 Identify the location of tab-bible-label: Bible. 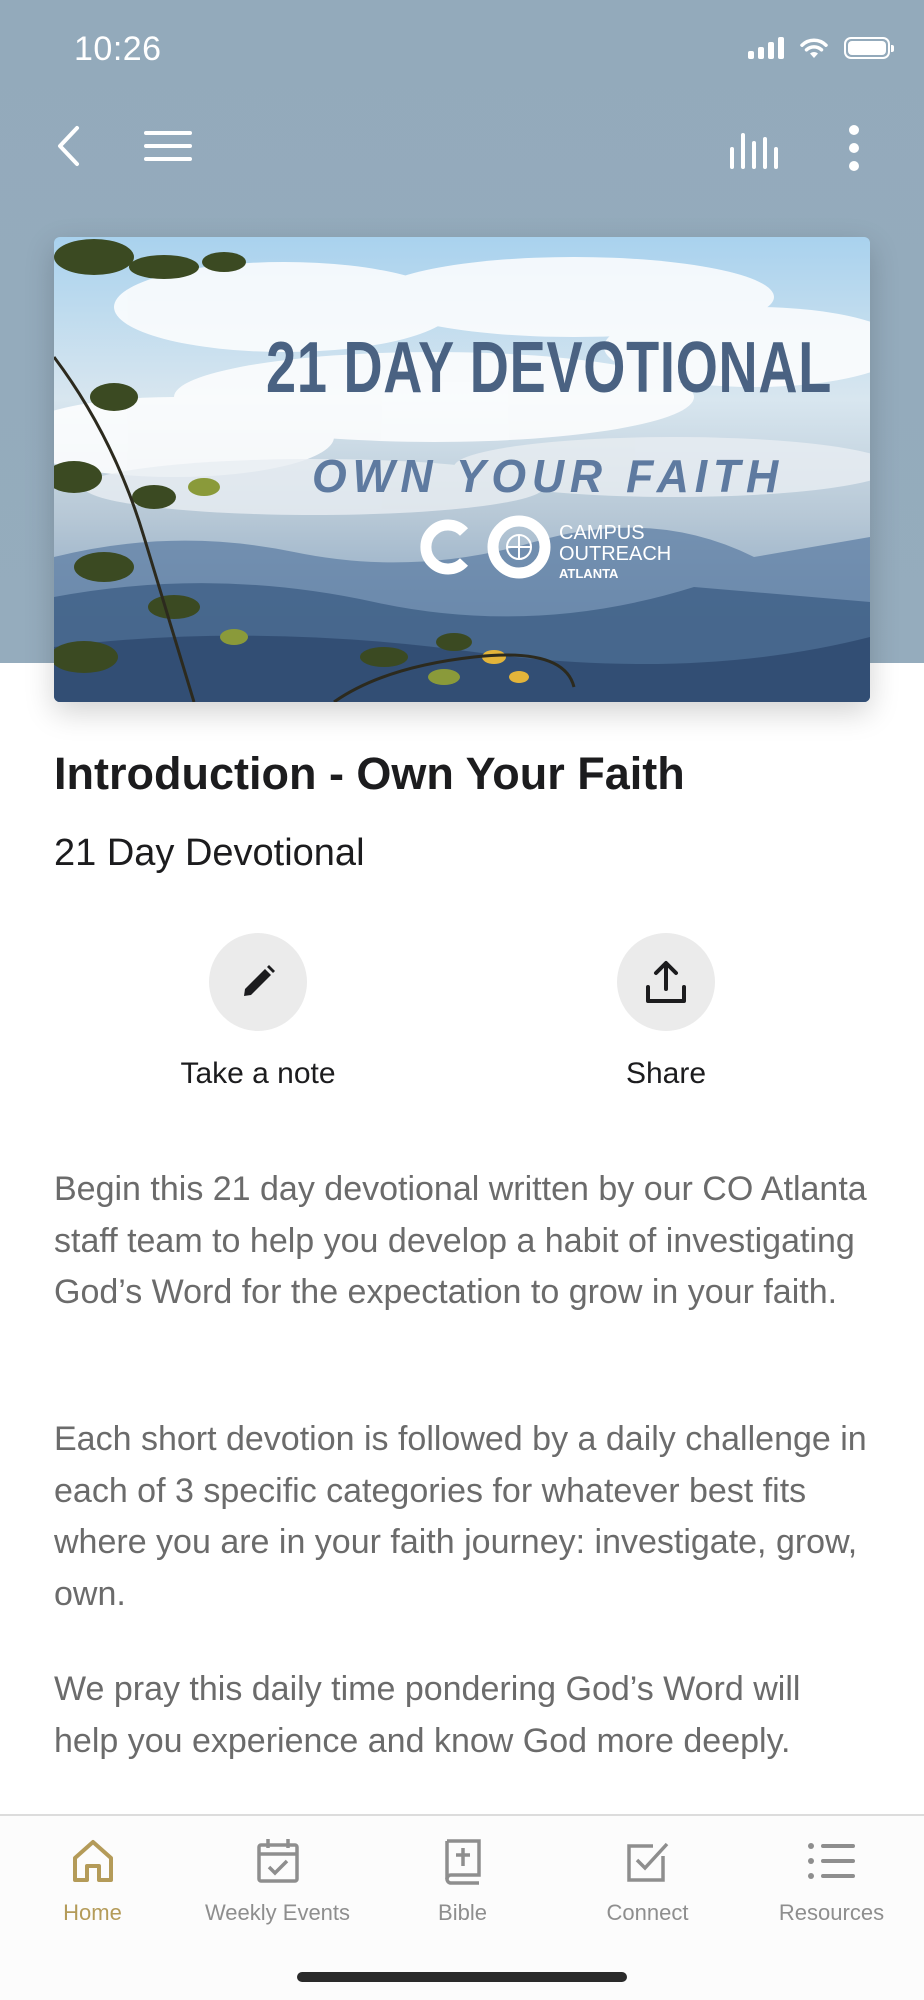
(462, 1912).